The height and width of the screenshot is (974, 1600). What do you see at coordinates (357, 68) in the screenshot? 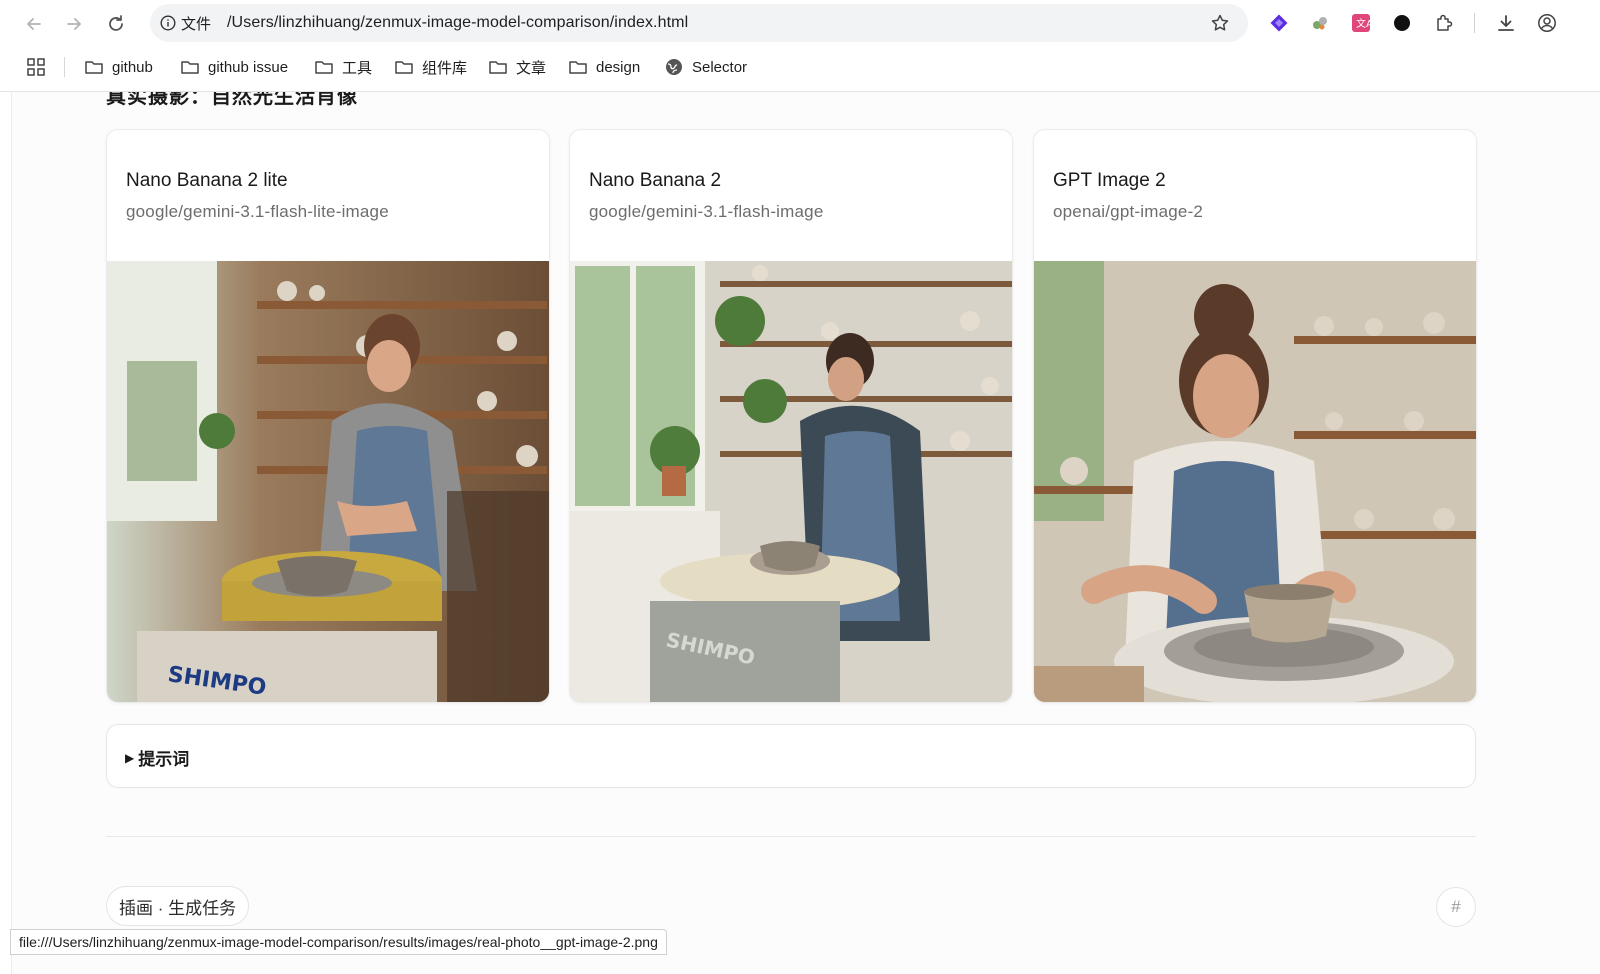
I see `bookmark-label: 工具` at bounding box center [357, 68].